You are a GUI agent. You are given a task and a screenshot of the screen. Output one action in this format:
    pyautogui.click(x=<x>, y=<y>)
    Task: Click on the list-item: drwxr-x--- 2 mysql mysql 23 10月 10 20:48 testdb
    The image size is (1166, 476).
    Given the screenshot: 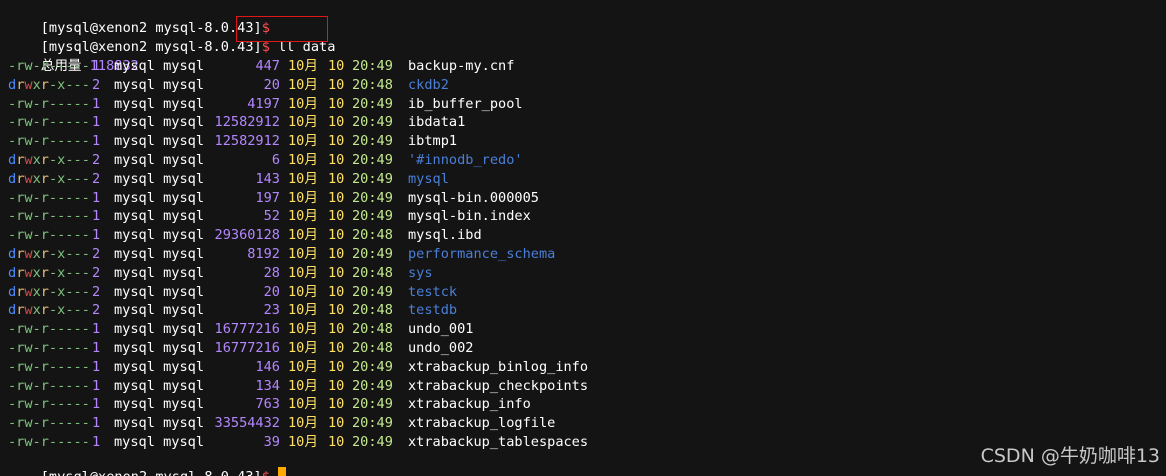 What is the action you would take?
    pyautogui.click(x=587, y=310)
    